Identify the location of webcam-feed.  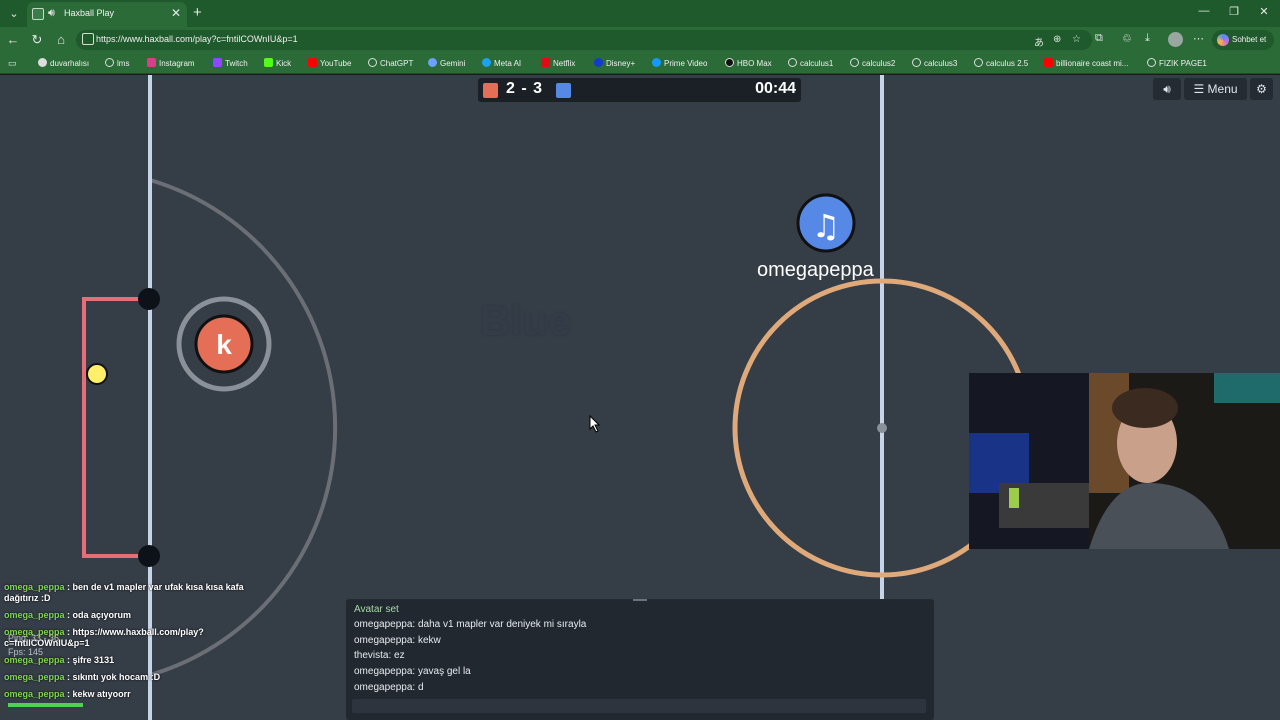
(1124, 461).